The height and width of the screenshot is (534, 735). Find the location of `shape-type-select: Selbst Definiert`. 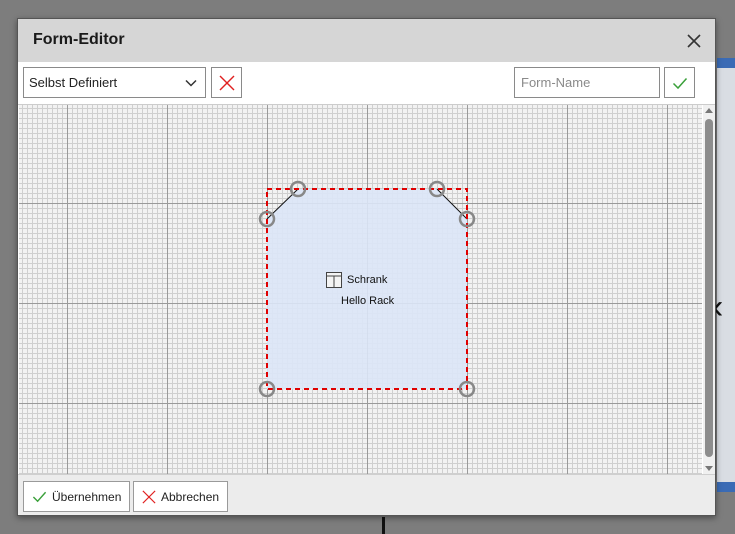

shape-type-select: Selbst Definiert is located at coordinates (114, 82).